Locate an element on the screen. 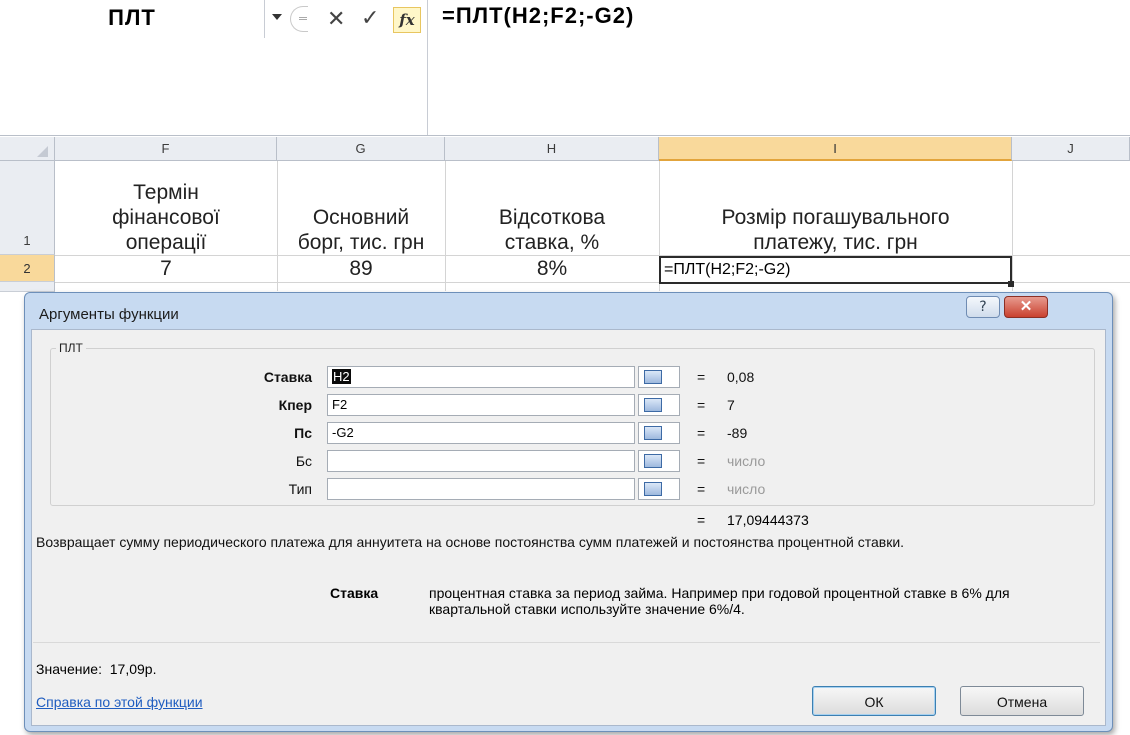 This screenshot has width=1130, height=735. cell-text: Відсоткова is located at coordinates (552, 217).